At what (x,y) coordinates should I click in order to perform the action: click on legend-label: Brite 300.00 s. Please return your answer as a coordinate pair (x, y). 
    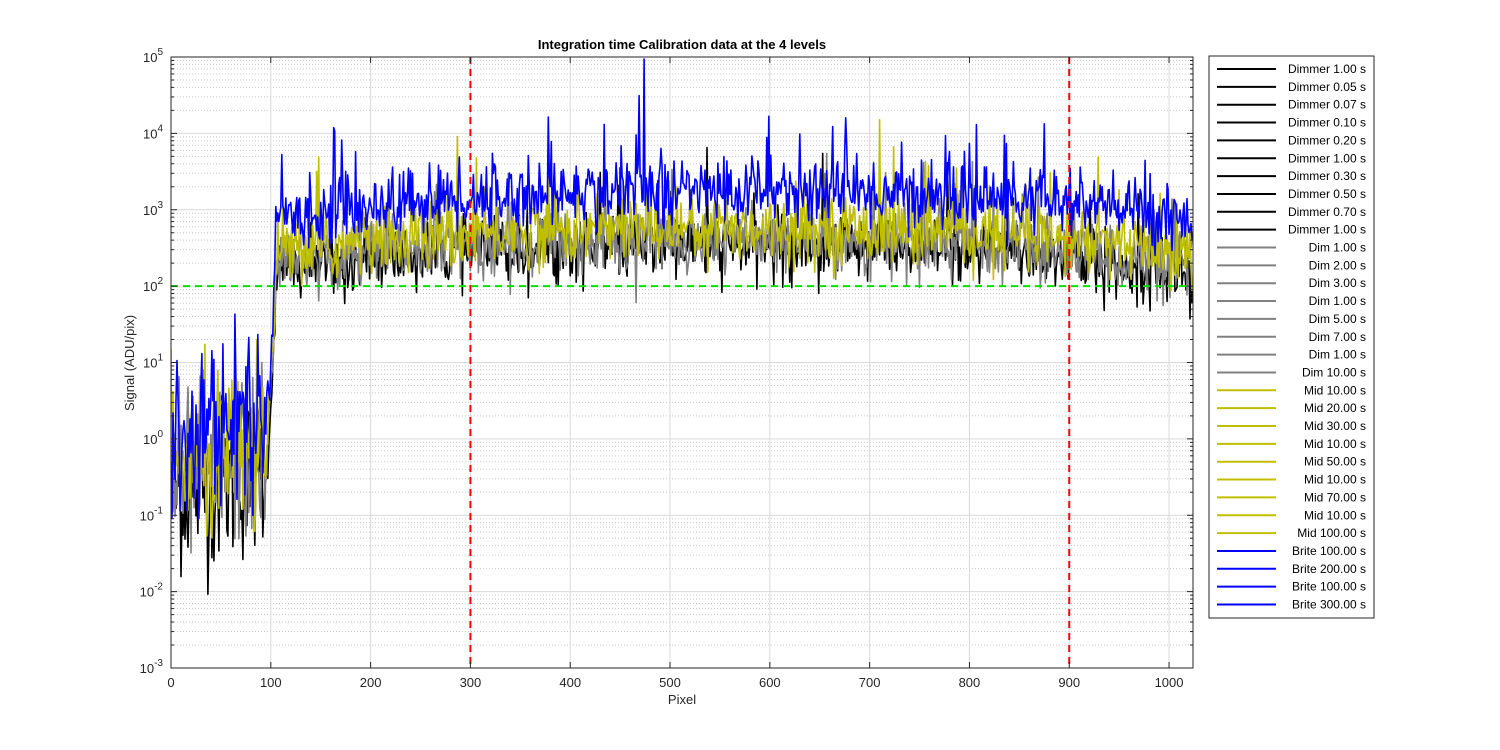
    Looking at the image, I should click on (1329, 605).